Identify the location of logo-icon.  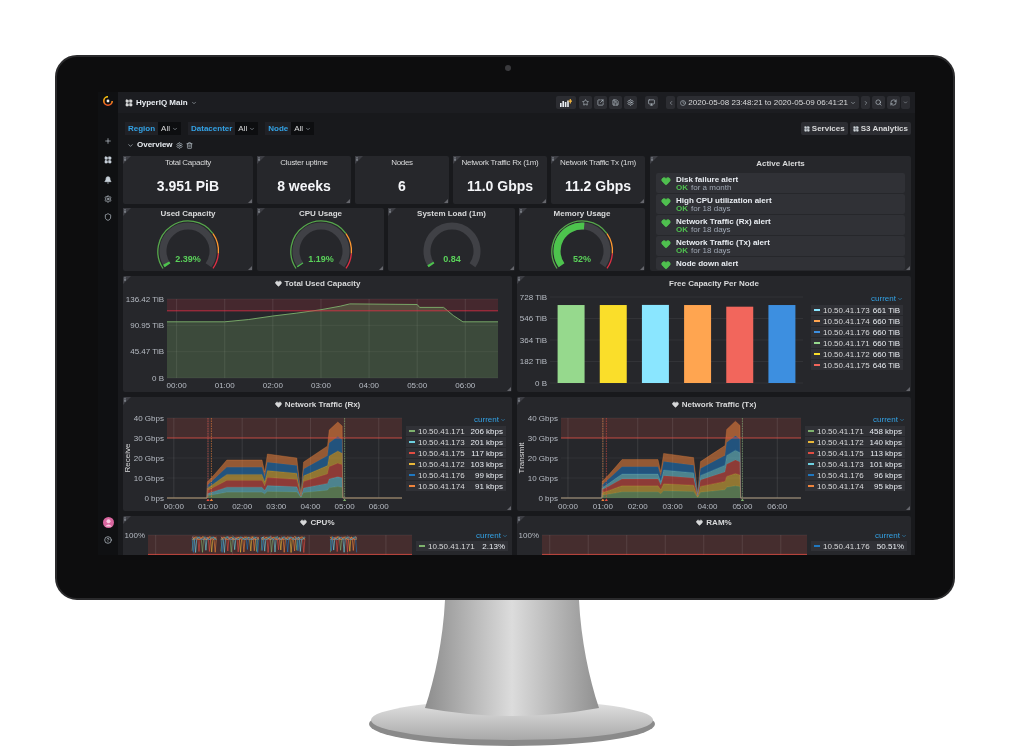
(108, 101).